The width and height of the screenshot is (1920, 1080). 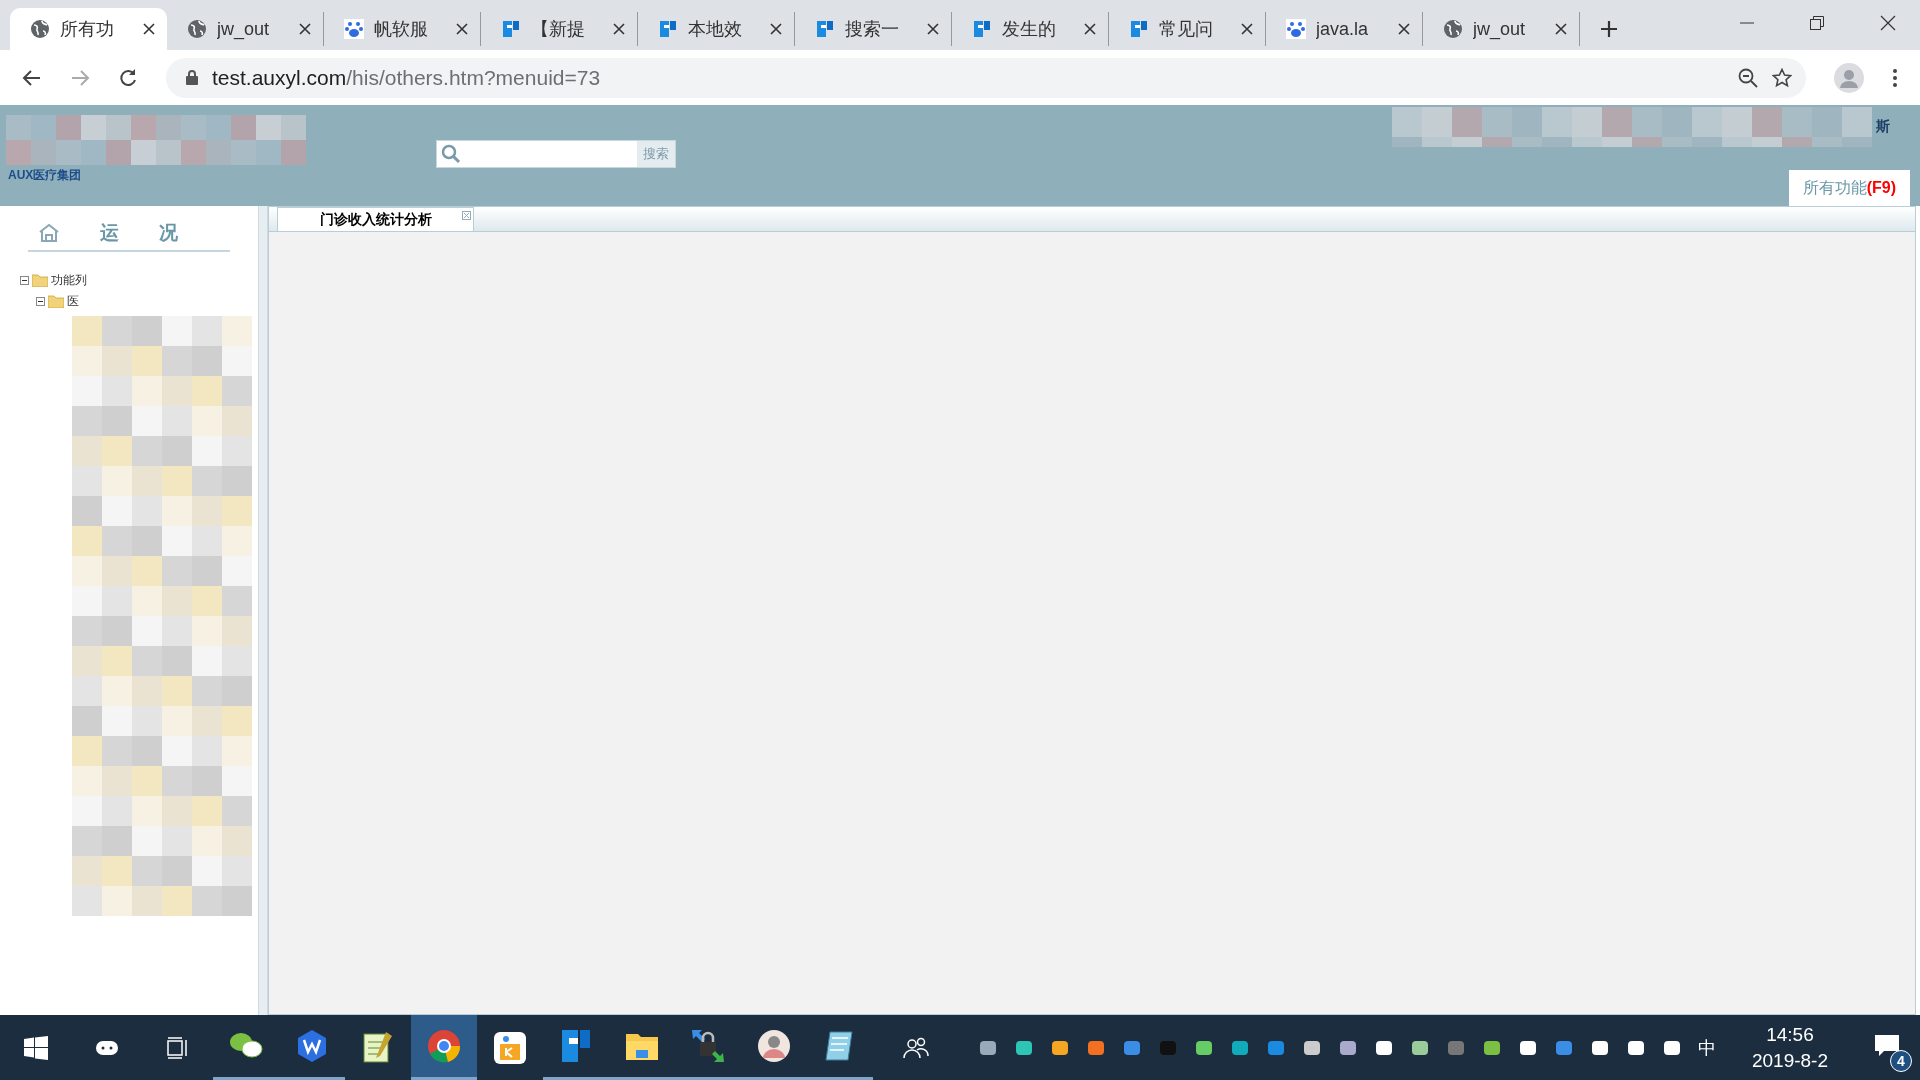 What do you see at coordinates (88, 29) in the screenshot?
I see `browser-tab: 所有功` at bounding box center [88, 29].